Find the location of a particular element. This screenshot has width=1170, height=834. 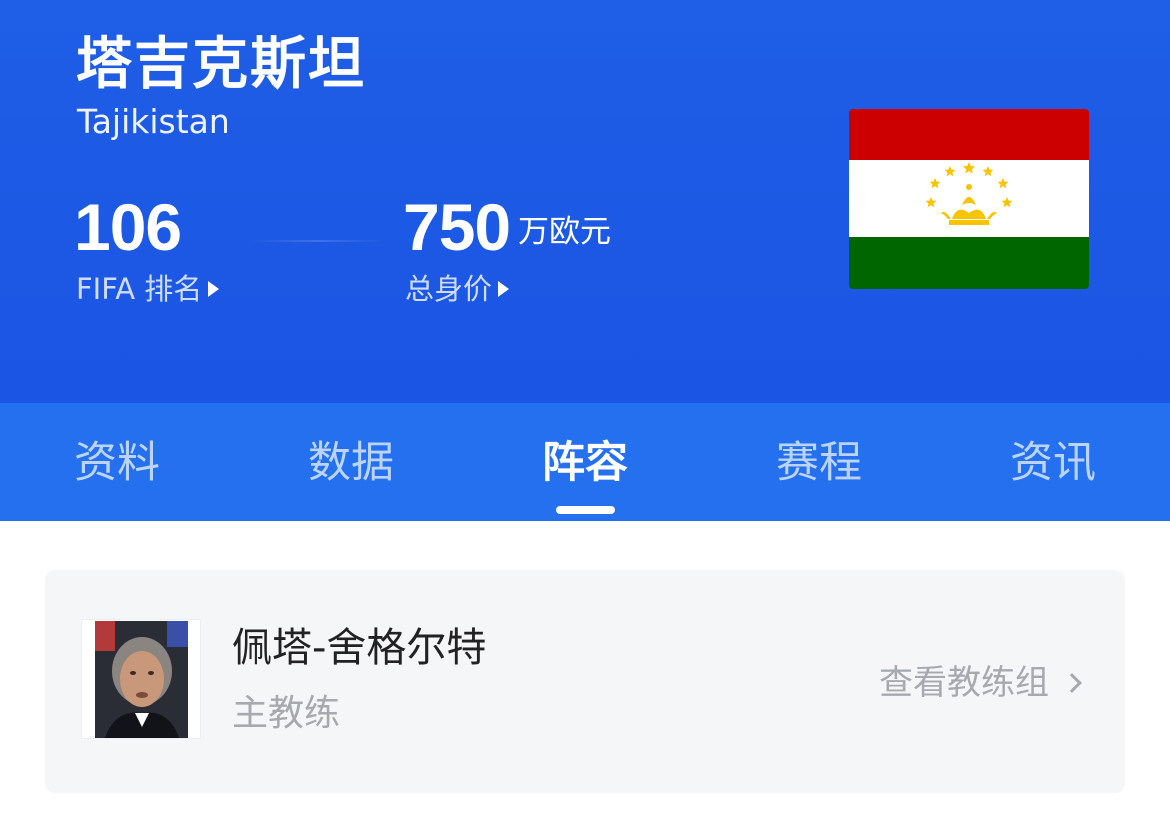

total-value-link: 总身价 is located at coordinates (457, 289).